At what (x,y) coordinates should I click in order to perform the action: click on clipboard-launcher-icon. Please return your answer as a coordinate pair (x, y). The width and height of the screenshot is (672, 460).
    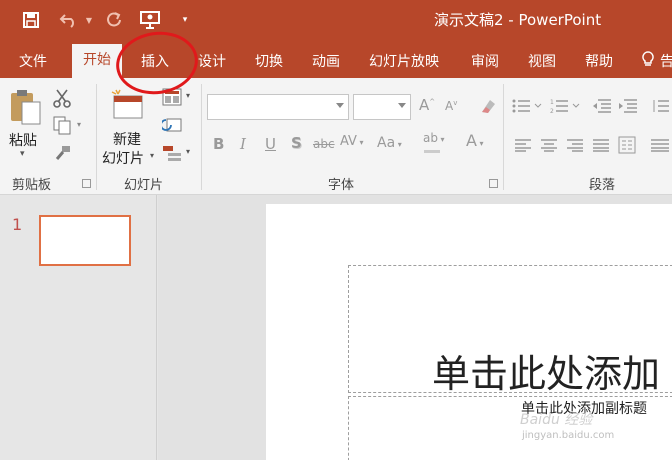
    Looking at the image, I should click on (86, 183).